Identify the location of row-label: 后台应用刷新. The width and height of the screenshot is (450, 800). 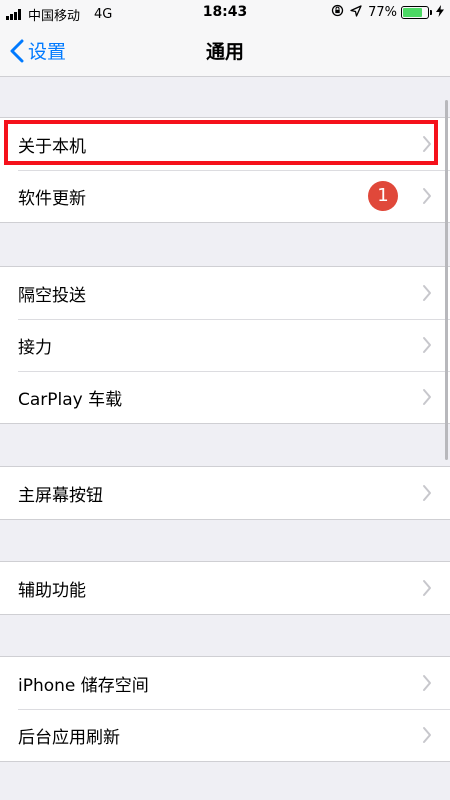
(69, 737).